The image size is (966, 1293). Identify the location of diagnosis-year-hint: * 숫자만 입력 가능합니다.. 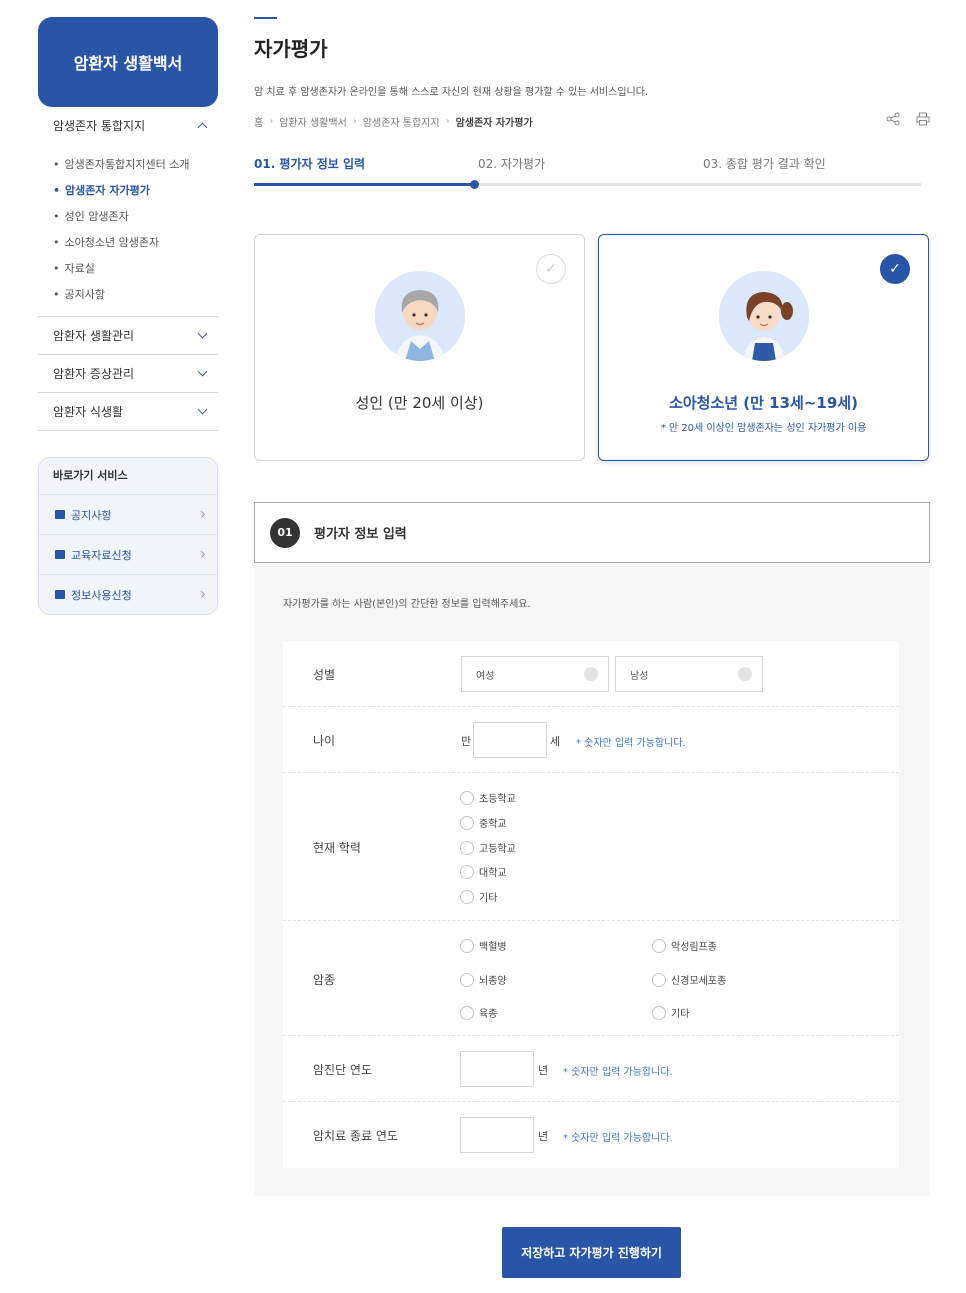
(618, 1072).